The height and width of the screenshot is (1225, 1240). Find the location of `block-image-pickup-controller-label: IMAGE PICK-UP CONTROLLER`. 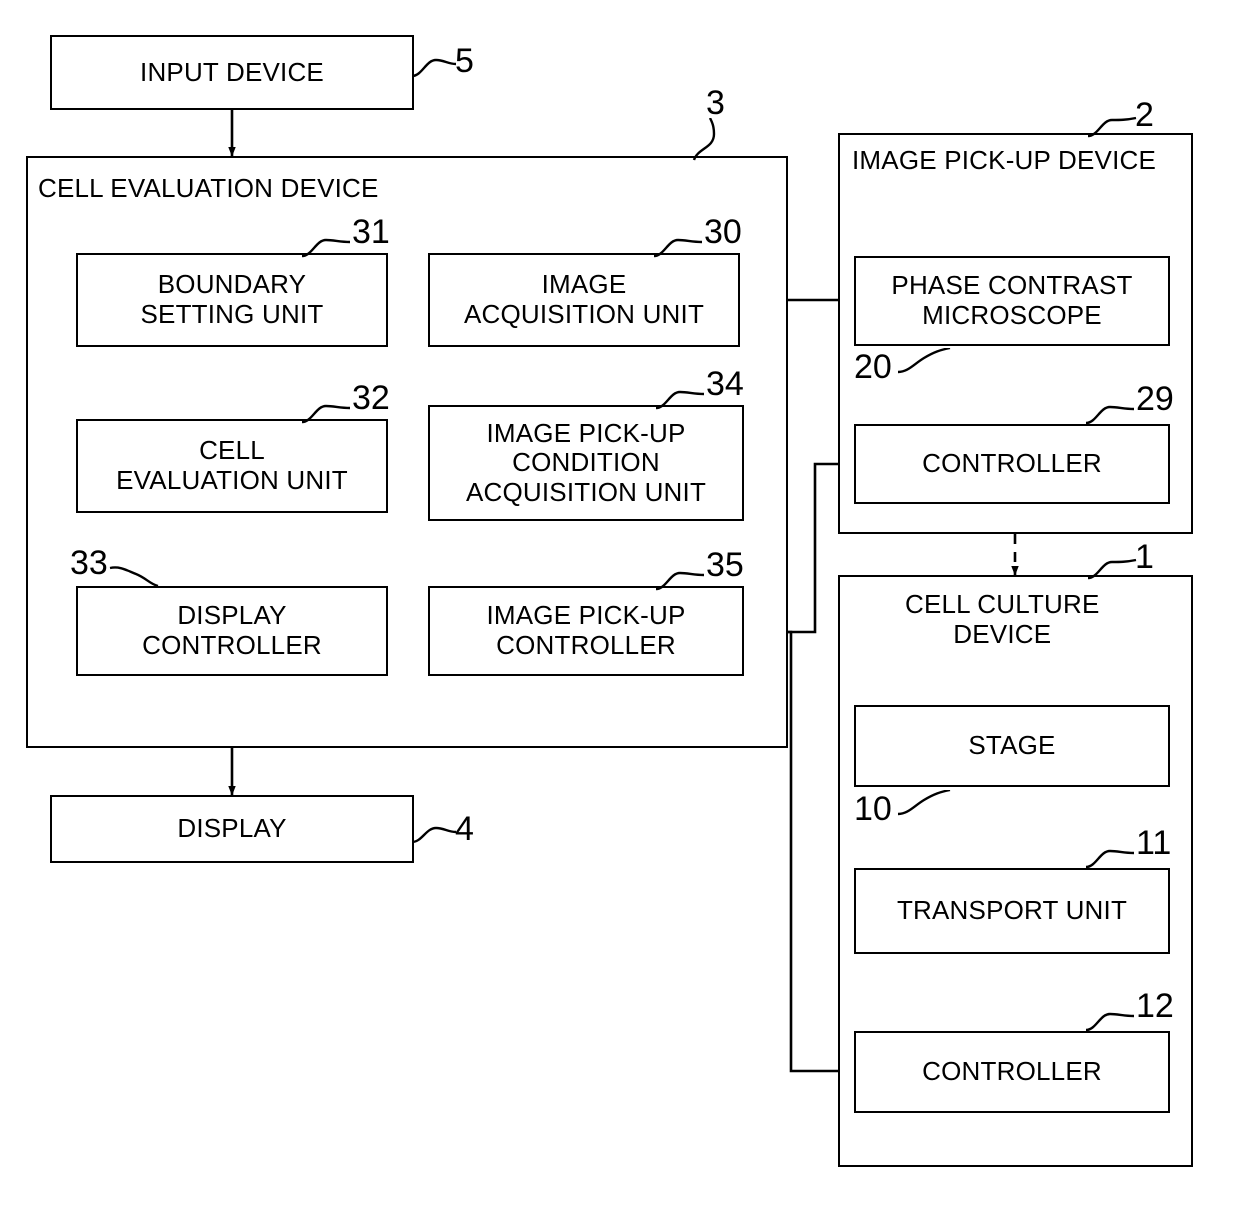

block-image-pickup-controller-label: IMAGE PICK-UP CONTROLLER is located at coordinates (586, 630).